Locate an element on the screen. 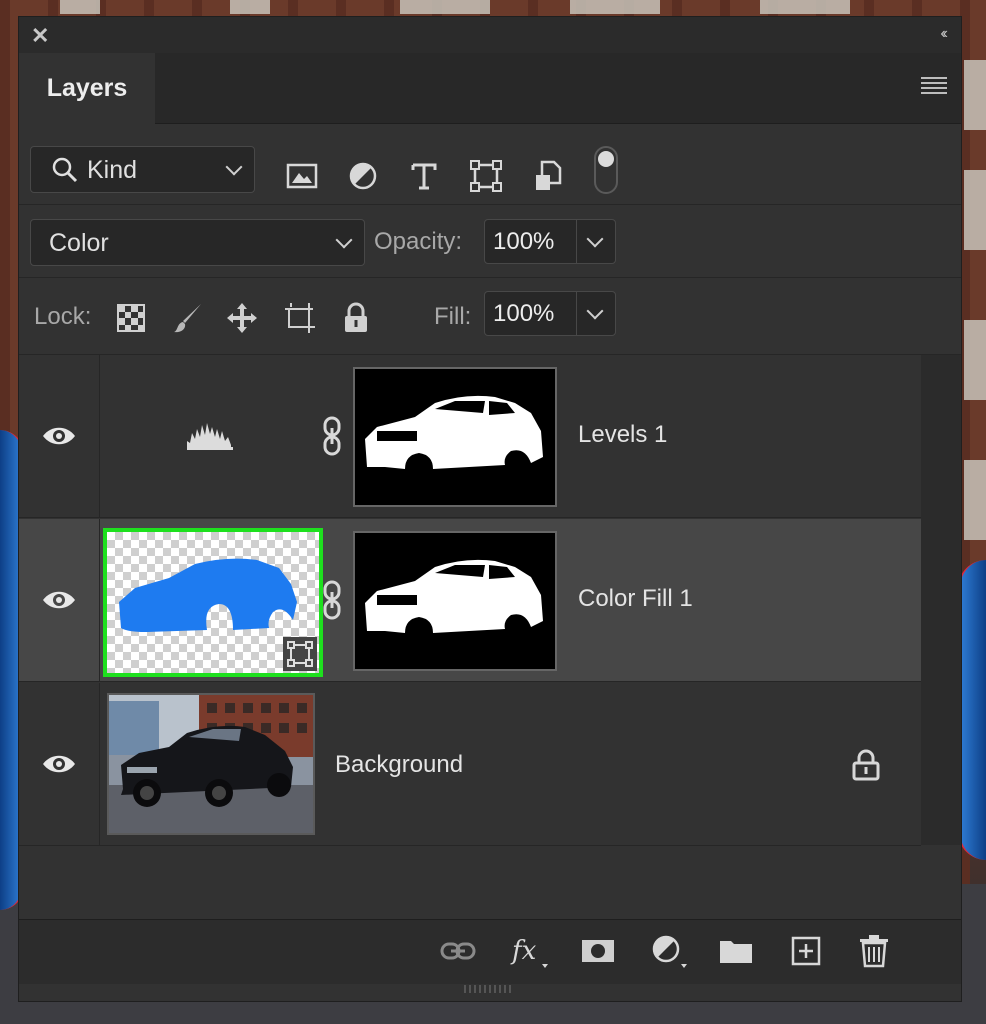 The width and height of the screenshot is (986, 1024). layers-bottom-toolbar: fx is located at coordinates (490, 951).